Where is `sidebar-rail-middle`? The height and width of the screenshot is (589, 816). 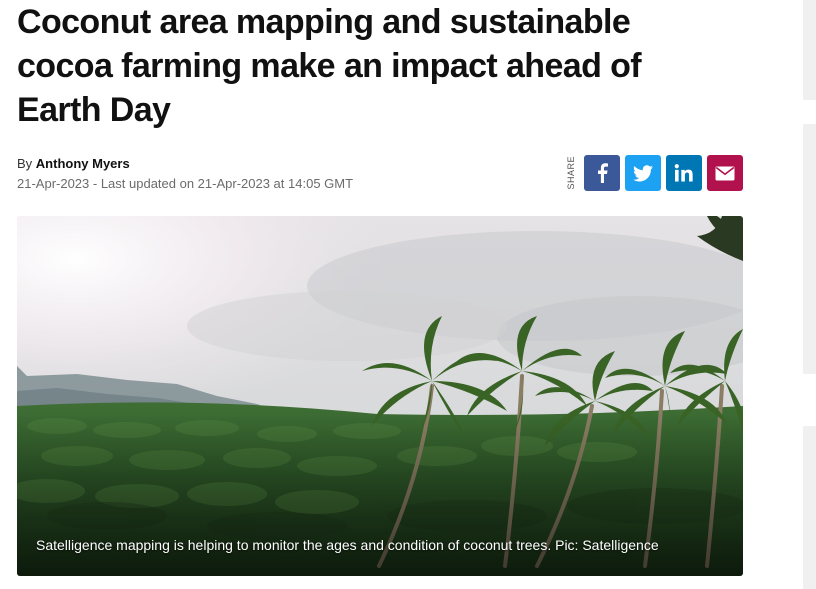
sidebar-rail-middle is located at coordinates (809, 249).